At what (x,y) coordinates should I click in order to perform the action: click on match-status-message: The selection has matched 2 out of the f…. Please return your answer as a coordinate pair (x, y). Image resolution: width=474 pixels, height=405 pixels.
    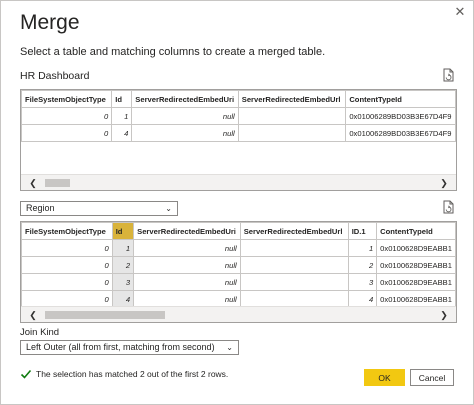
    Looking at the image, I should click on (132, 374).